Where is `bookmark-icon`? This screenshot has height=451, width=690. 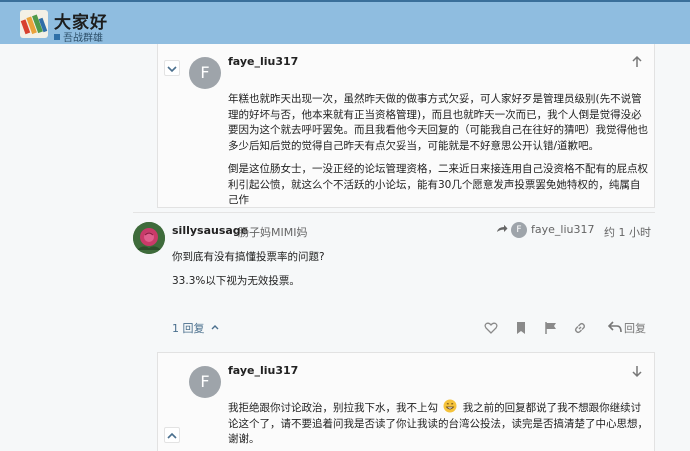 bookmark-icon is located at coordinates (521, 327).